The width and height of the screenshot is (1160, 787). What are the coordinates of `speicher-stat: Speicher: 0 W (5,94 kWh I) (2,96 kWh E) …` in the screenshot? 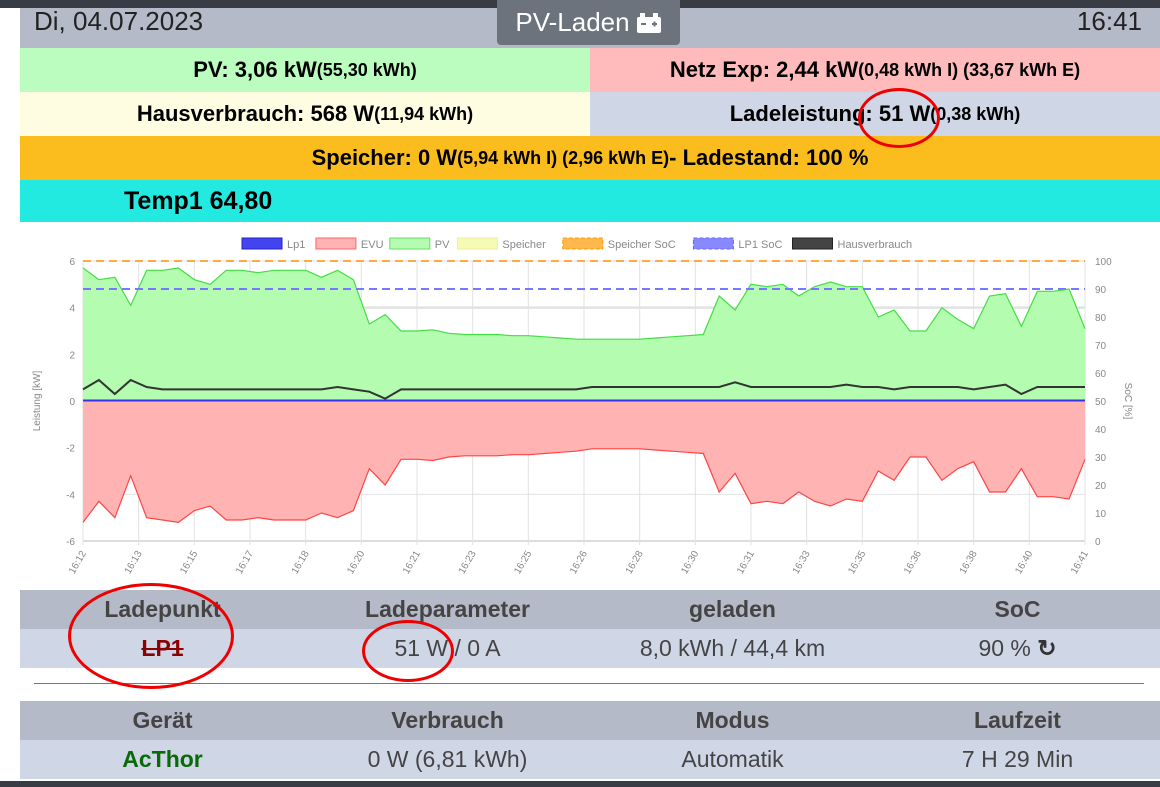 It's located at (590, 158).